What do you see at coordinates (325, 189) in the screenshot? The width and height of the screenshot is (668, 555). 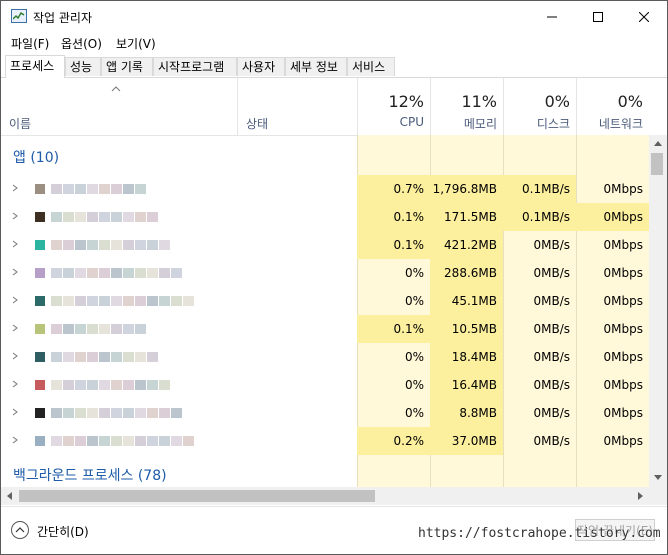 I see `table-row: 0.7% 1,796.8MB 0.1MB/s 0Mbps` at bounding box center [325, 189].